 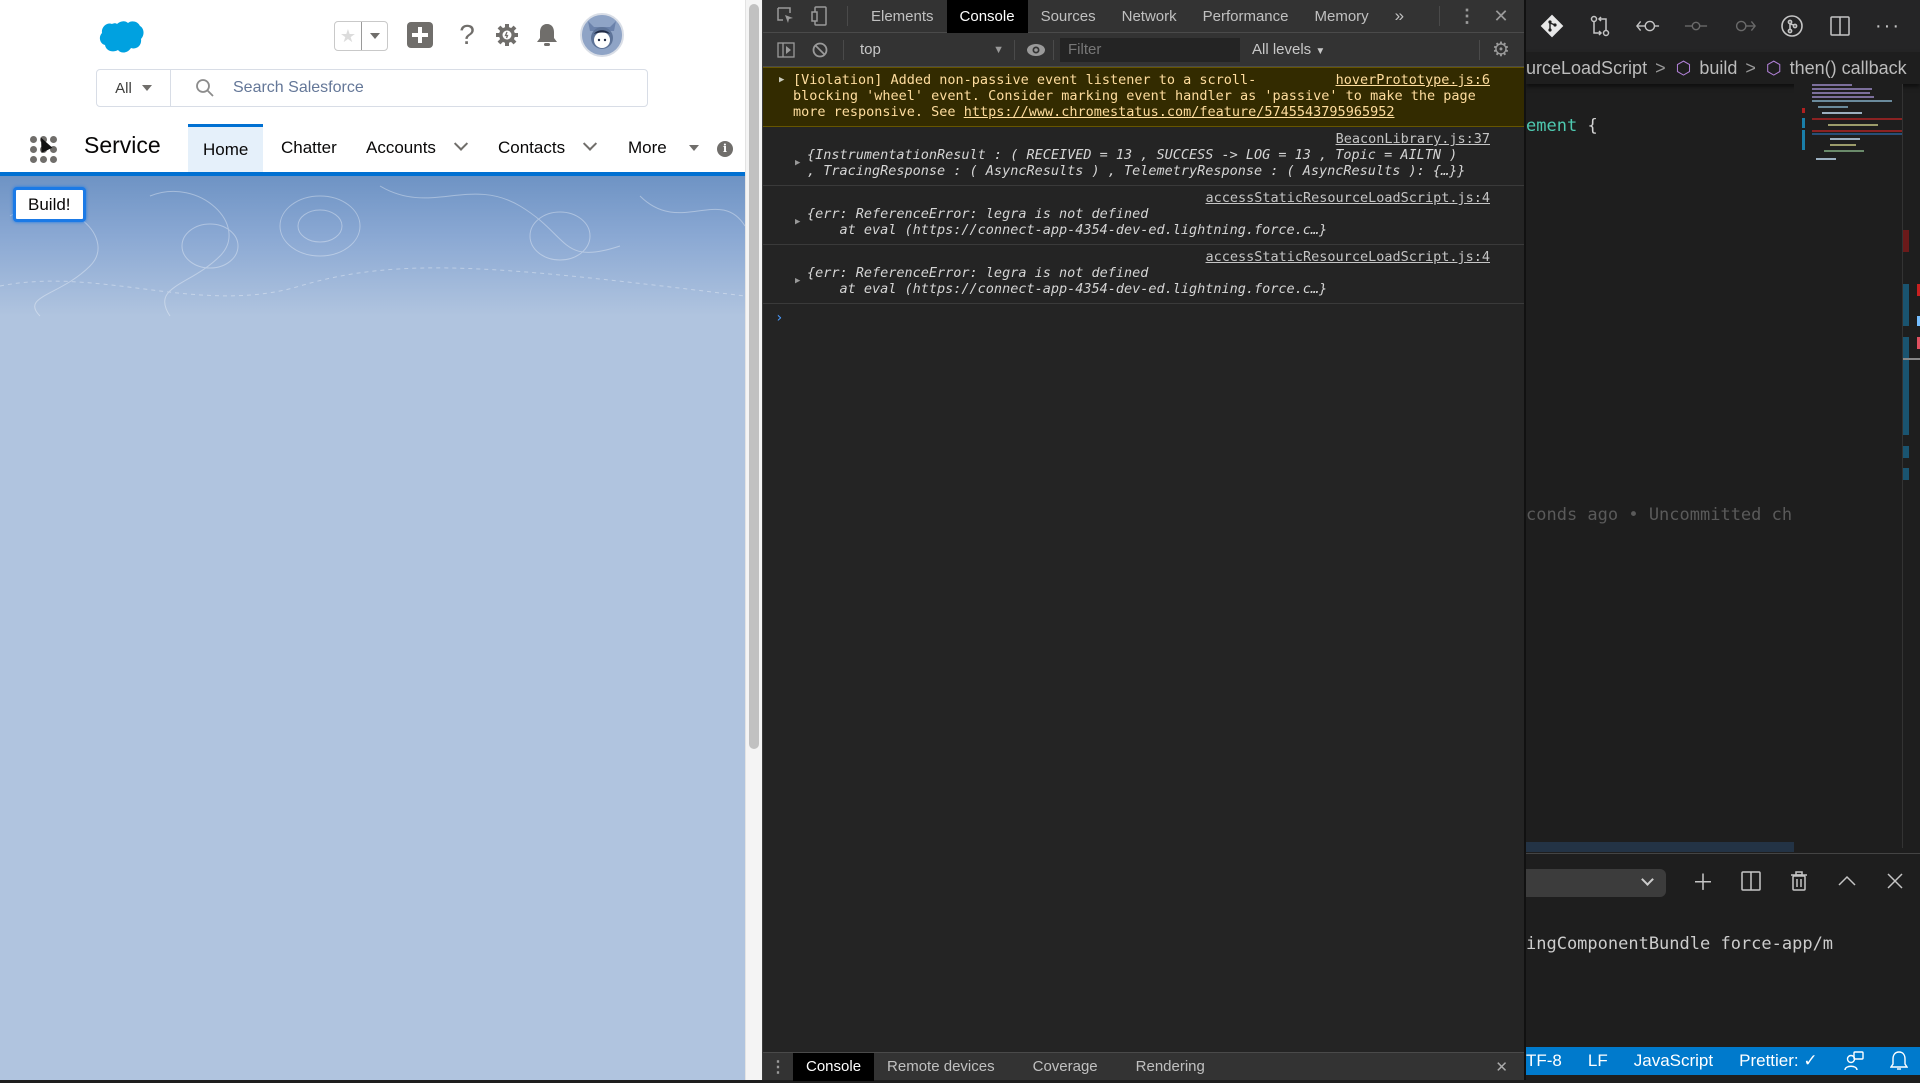 I want to click on terminal-output: ingComponentBundle force-app/m, so click(x=1680, y=944).